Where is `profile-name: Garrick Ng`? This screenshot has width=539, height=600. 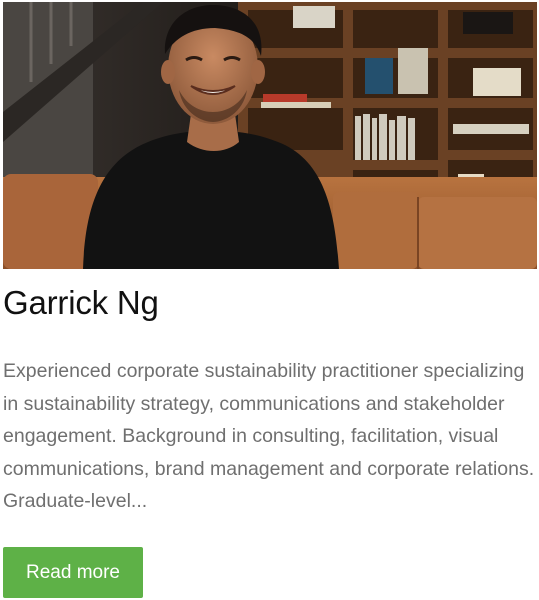 profile-name: Garrick Ng is located at coordinates (81, 303).